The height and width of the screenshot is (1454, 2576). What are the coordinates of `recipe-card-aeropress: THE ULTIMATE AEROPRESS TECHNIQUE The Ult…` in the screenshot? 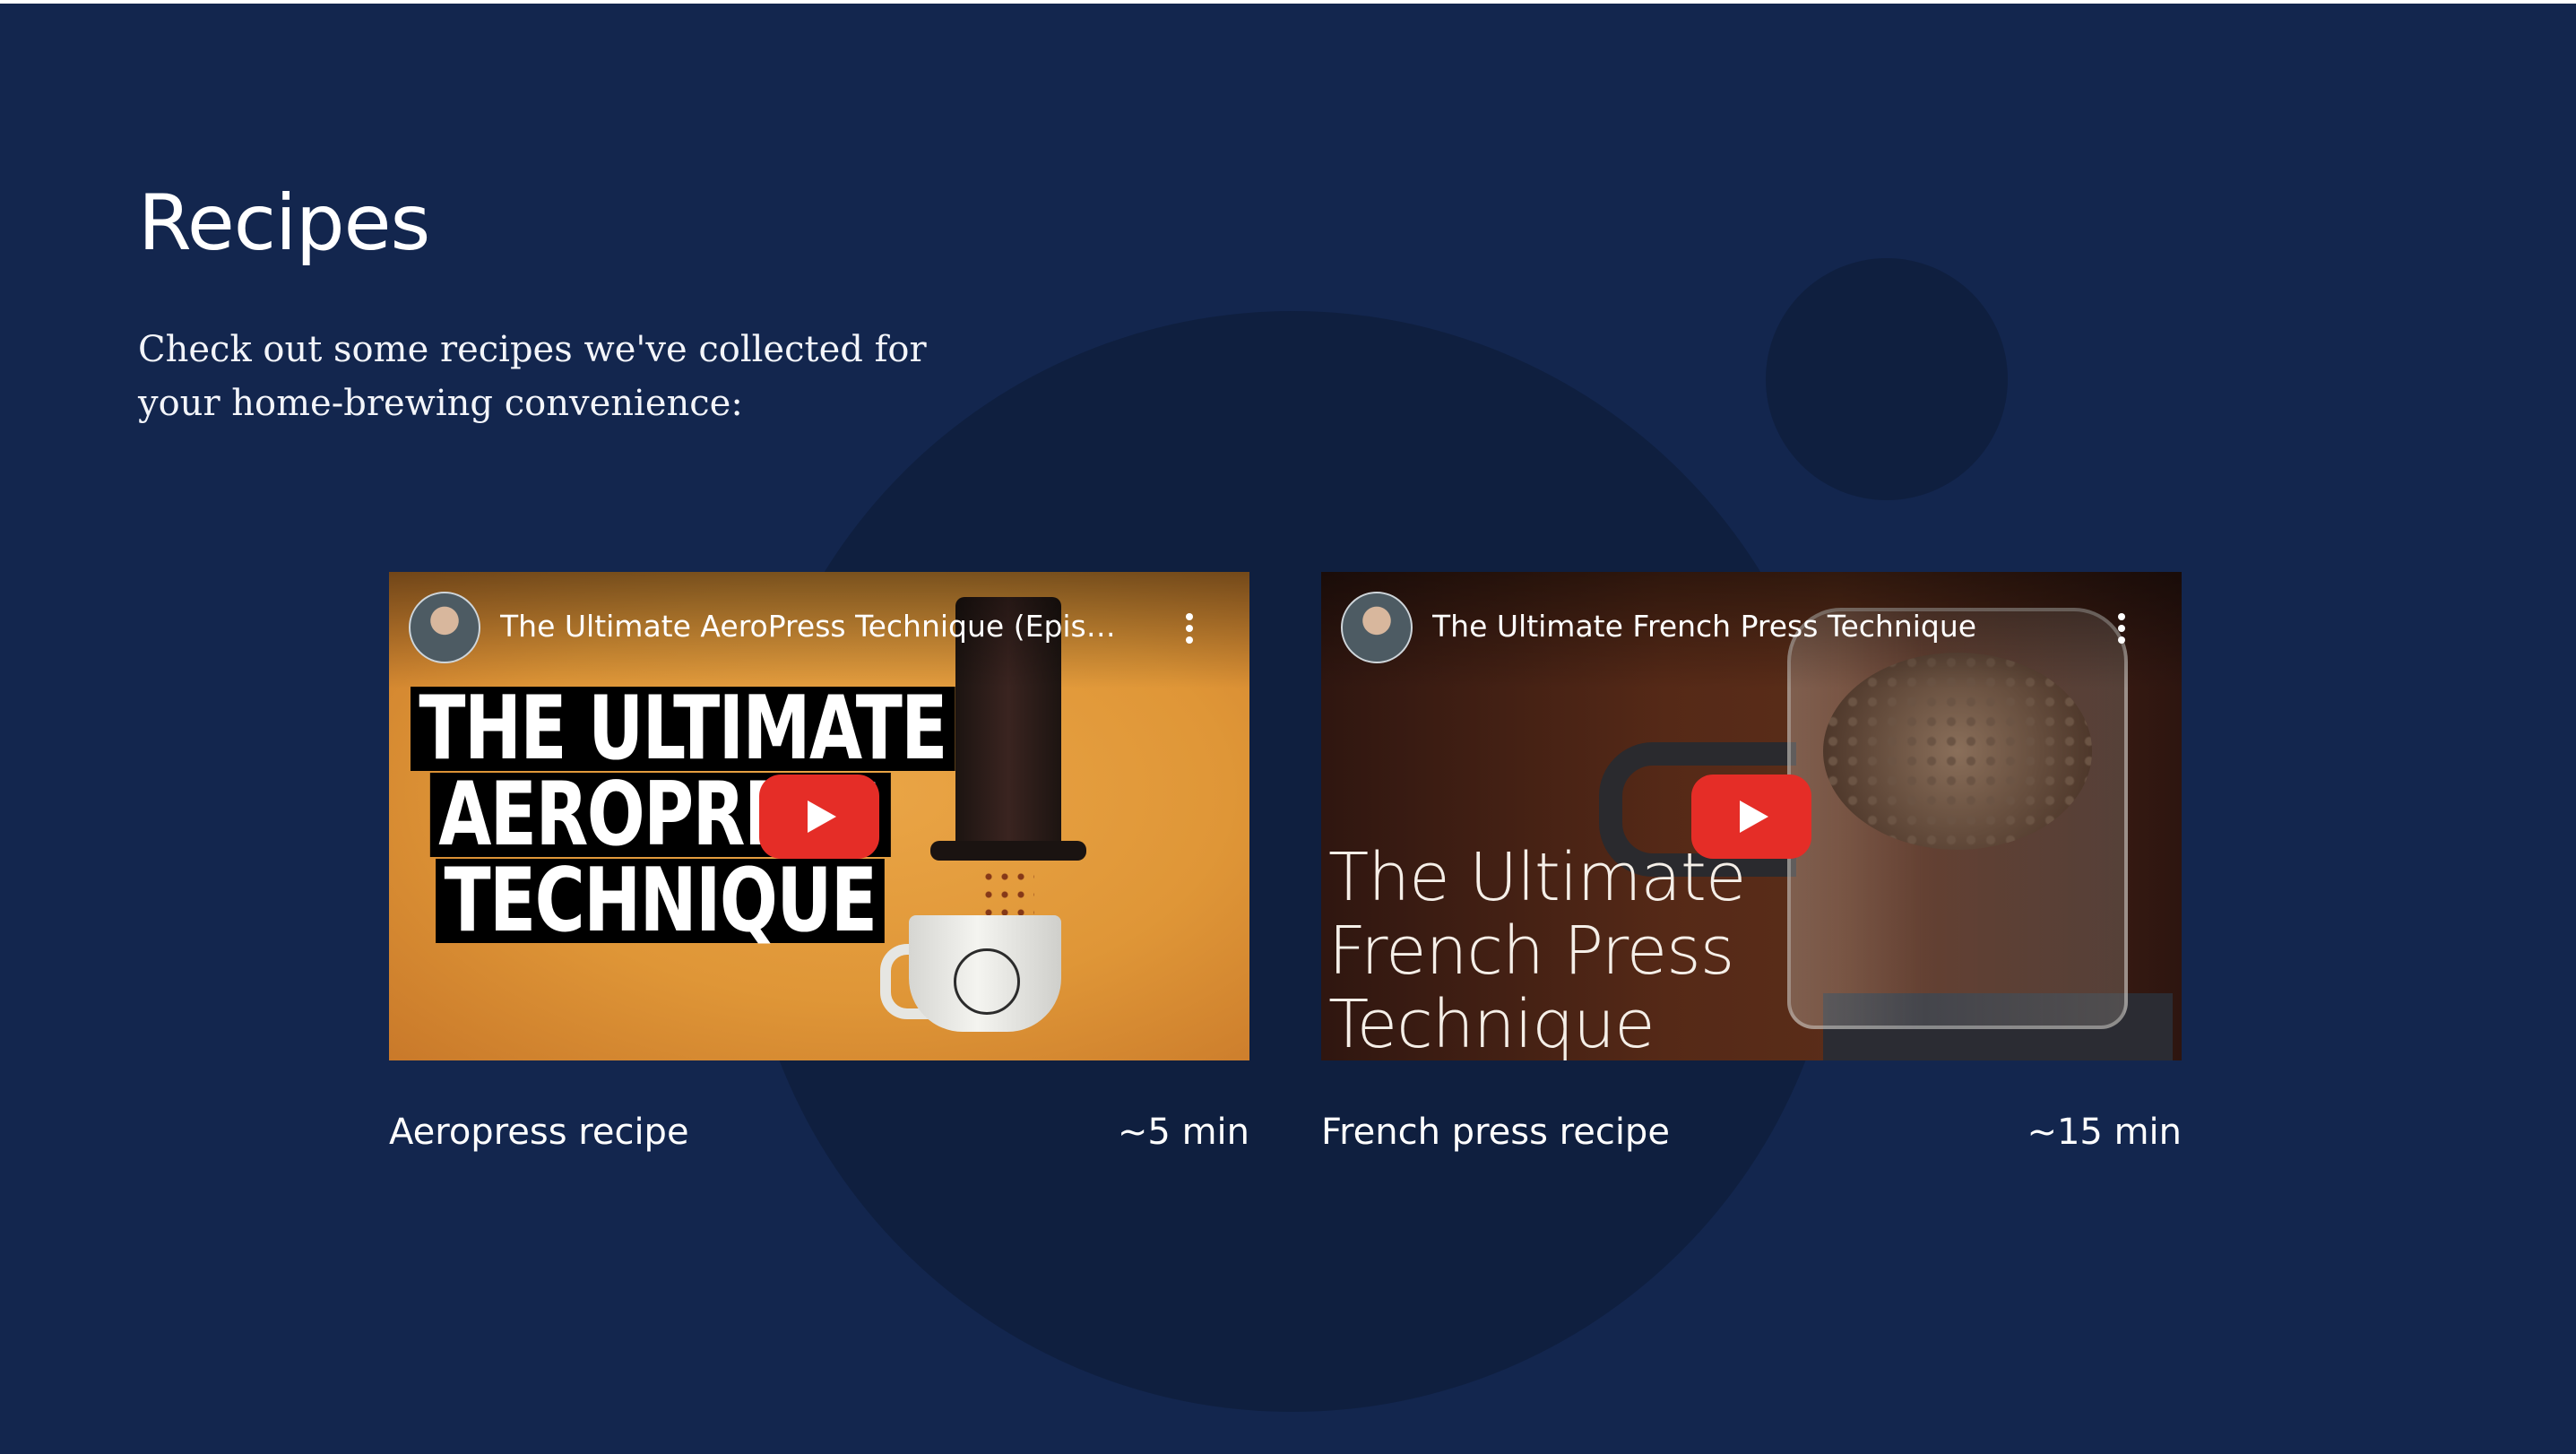 It's located at (819, 865).